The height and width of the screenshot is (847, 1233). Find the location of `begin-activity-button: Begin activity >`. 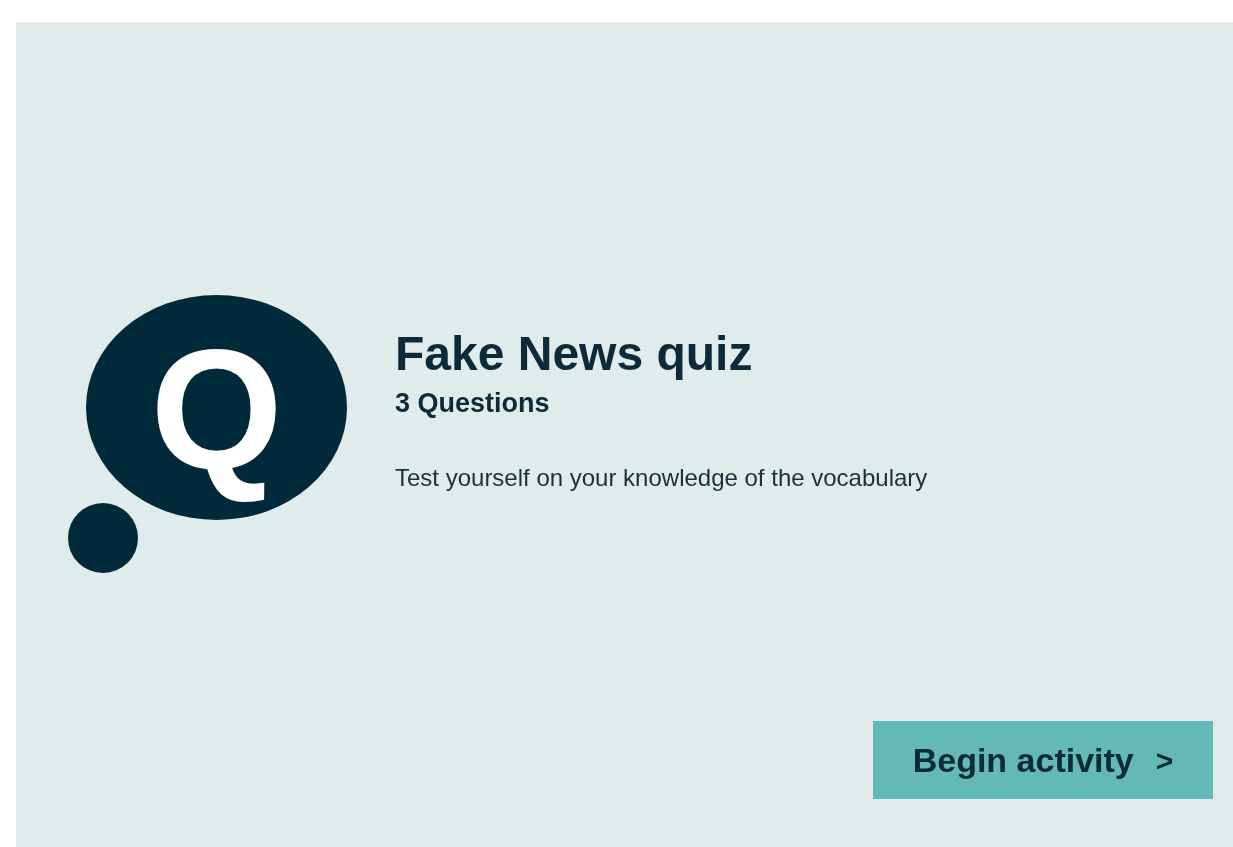

begin-activity-button: Begin activity > is located at coordinates (1043, 760).